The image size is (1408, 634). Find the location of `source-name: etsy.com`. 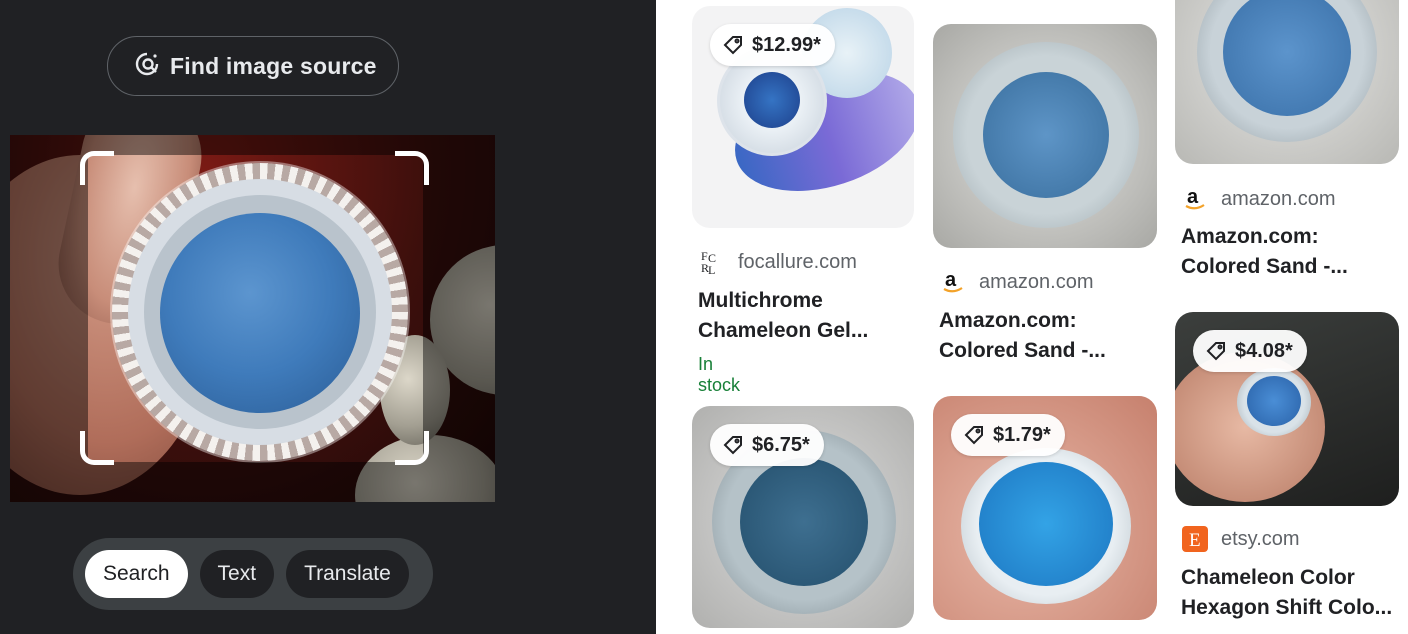

source-name: etsy.com is located at coordinates (1260, 538).